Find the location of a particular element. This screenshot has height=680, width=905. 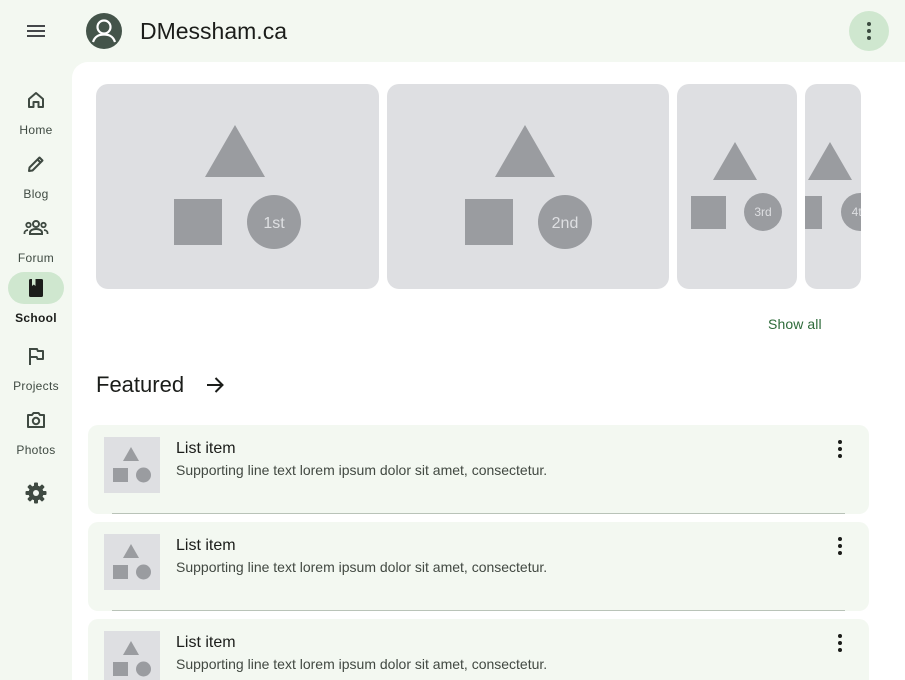

carousel-card-label: 1st is located at coordinates (274, 223).